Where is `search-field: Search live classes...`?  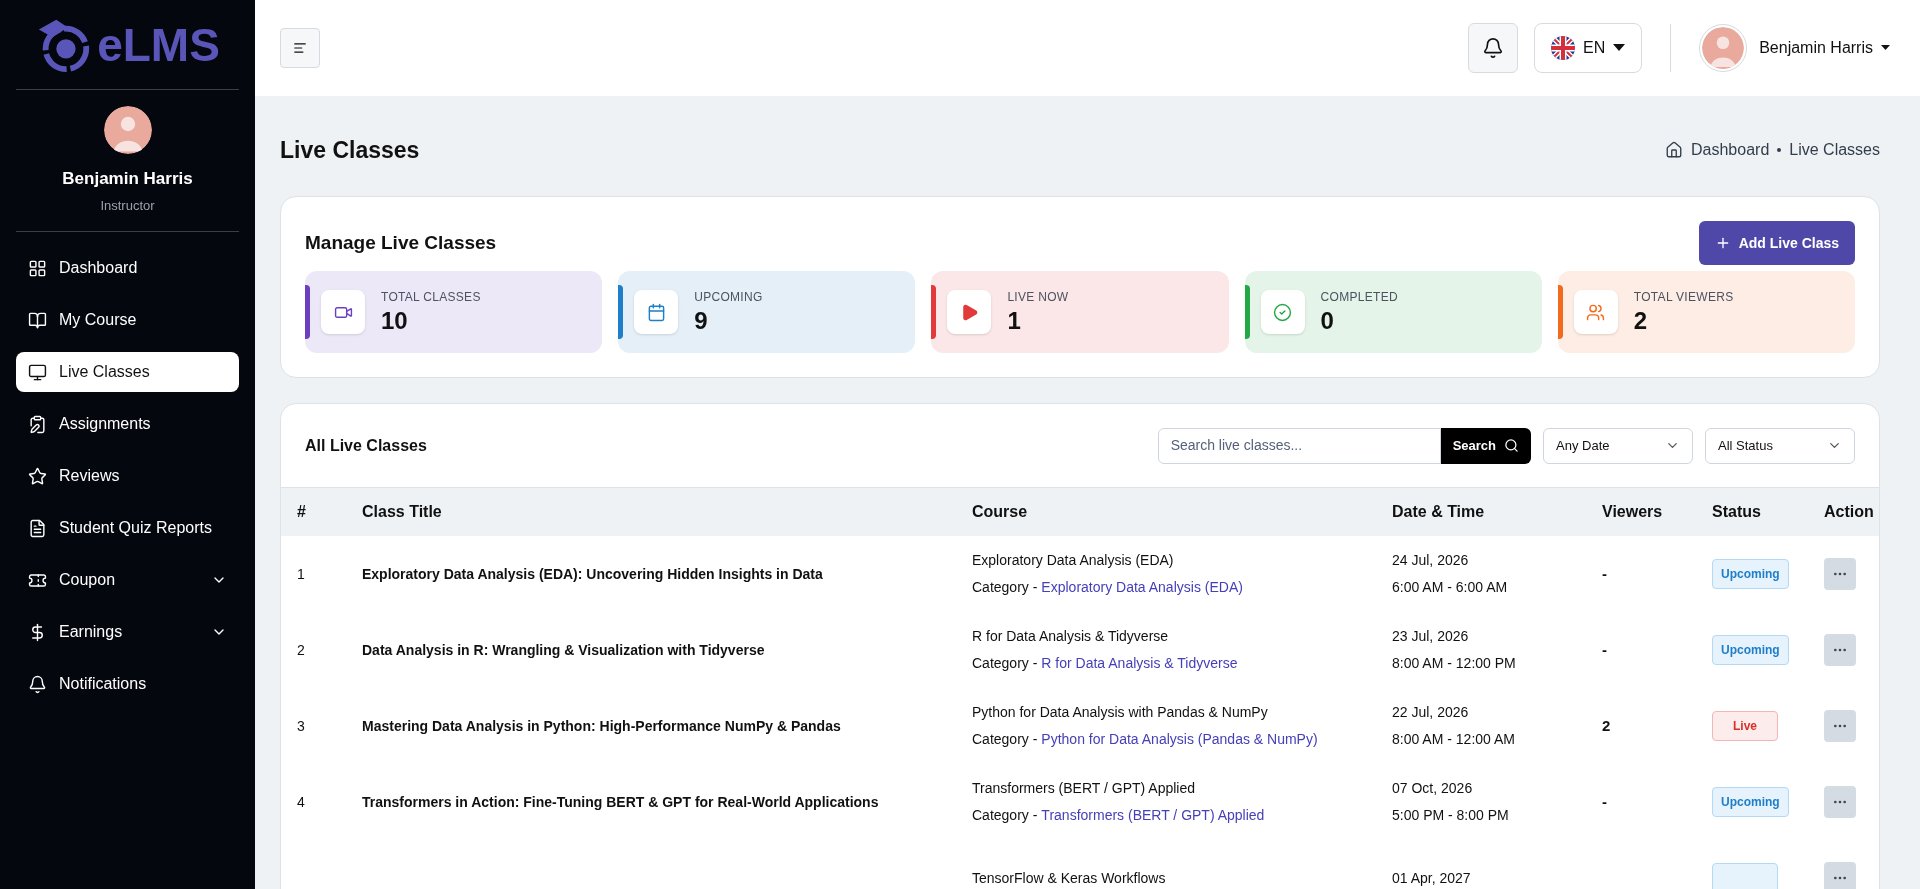
search-field: Search live classes... is located at coordinates (1299, 445).